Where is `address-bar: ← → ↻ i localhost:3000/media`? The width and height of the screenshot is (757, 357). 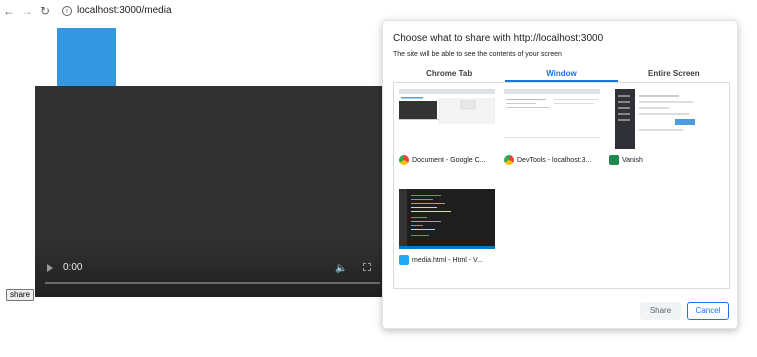
address-bar: ← → ↻ i localhost:3000/media is located at coordinates (378, 10).